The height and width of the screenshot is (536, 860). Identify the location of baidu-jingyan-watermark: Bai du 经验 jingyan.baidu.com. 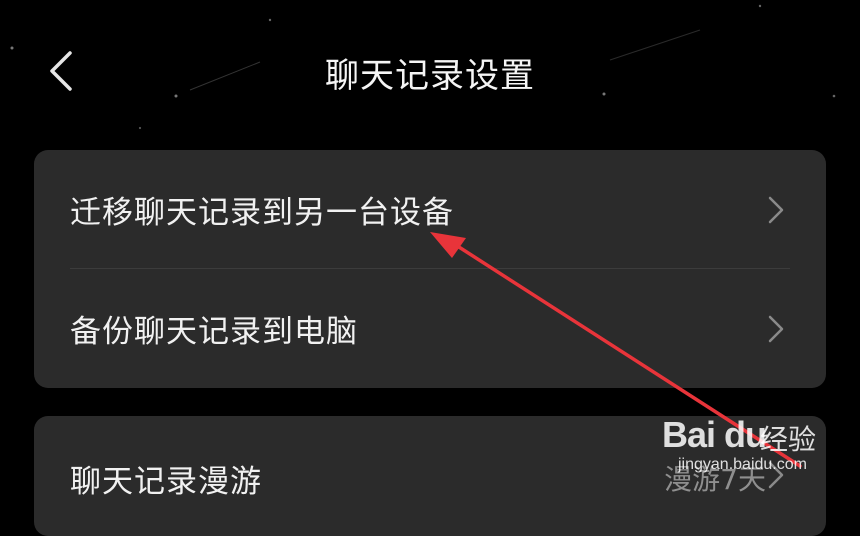
(760, 446).